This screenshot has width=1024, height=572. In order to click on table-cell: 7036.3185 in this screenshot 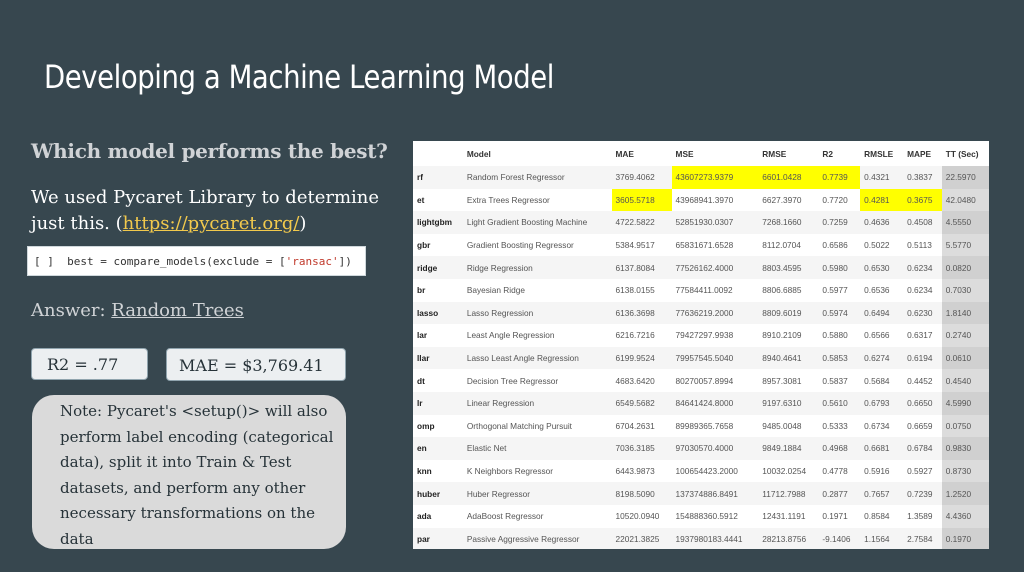, I will do `click(641, 448)`.